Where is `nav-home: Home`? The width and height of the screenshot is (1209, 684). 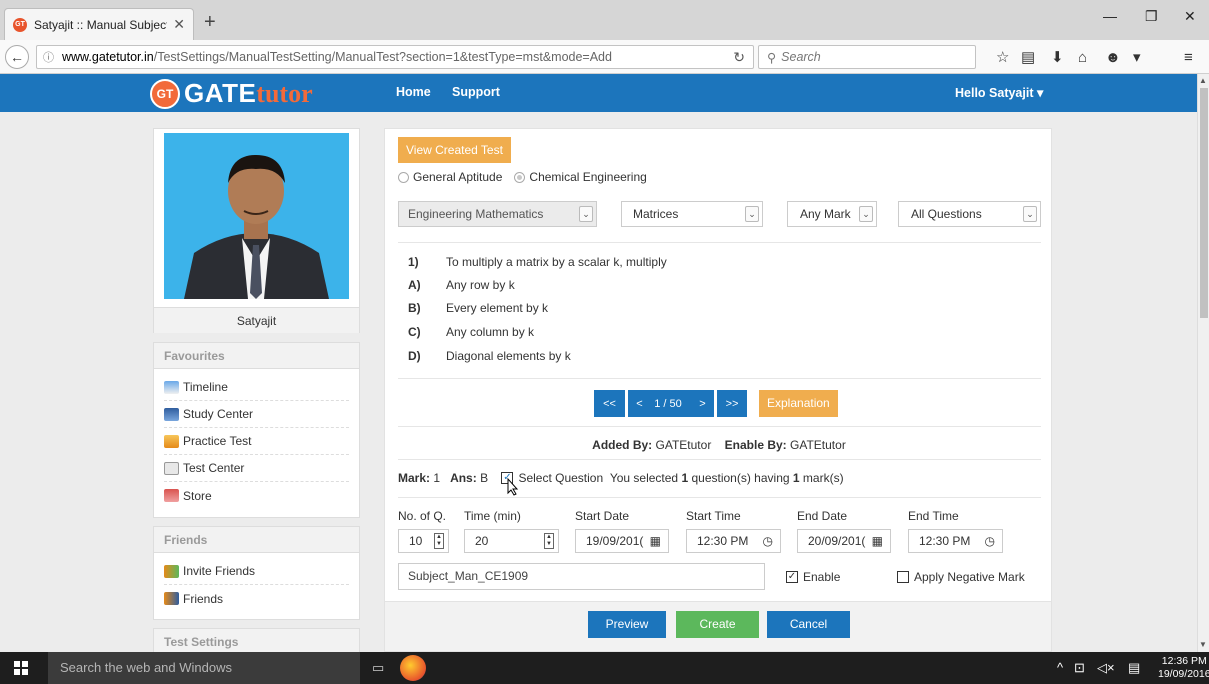
nav-home: Home is located at coordinates (413, 92).